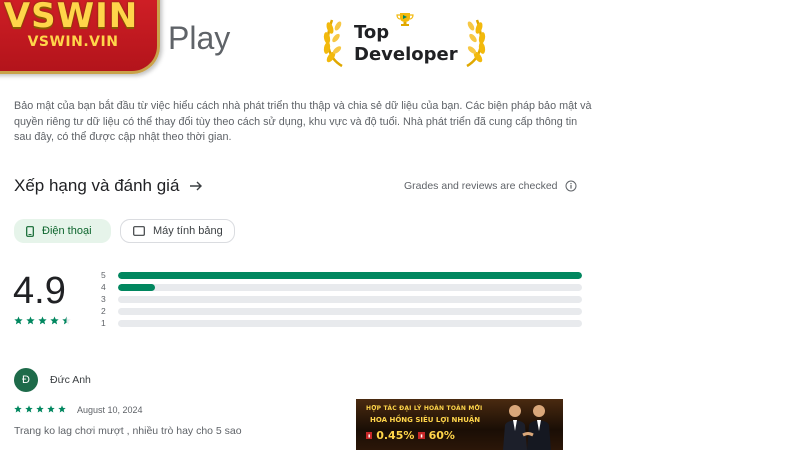 The image size is (800, 450). What do you see at coordinates (39, 291) in the screenshot?
I see `average-rating: 4.9` at bounding box center [39, 291].